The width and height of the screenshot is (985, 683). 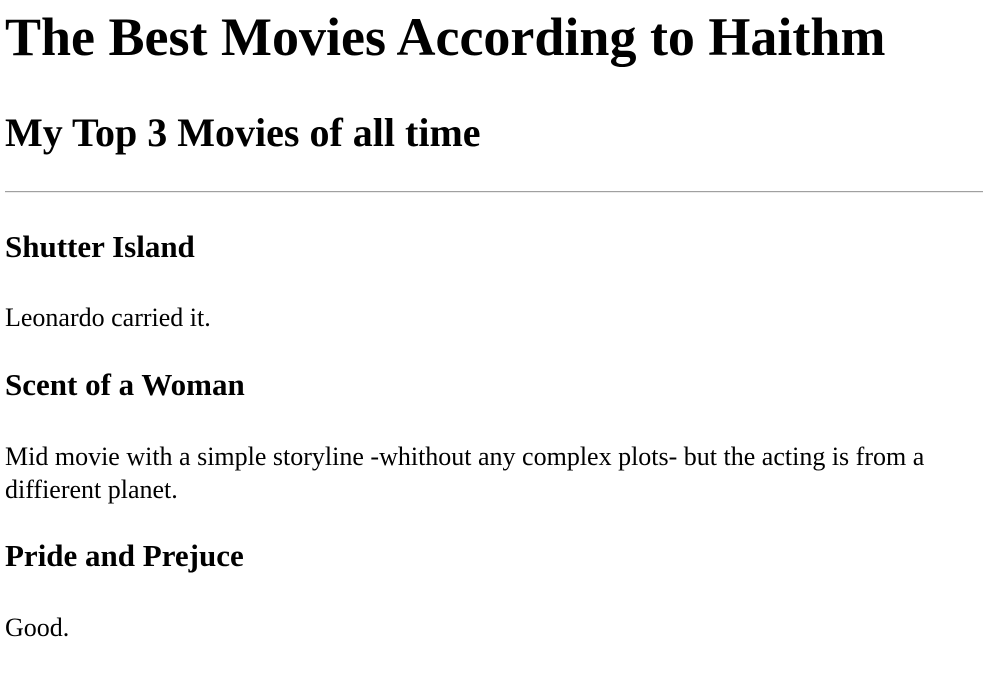 I want to click on page-subtitle: My Top 3 Movies of all time, so click(x=243, y=132).